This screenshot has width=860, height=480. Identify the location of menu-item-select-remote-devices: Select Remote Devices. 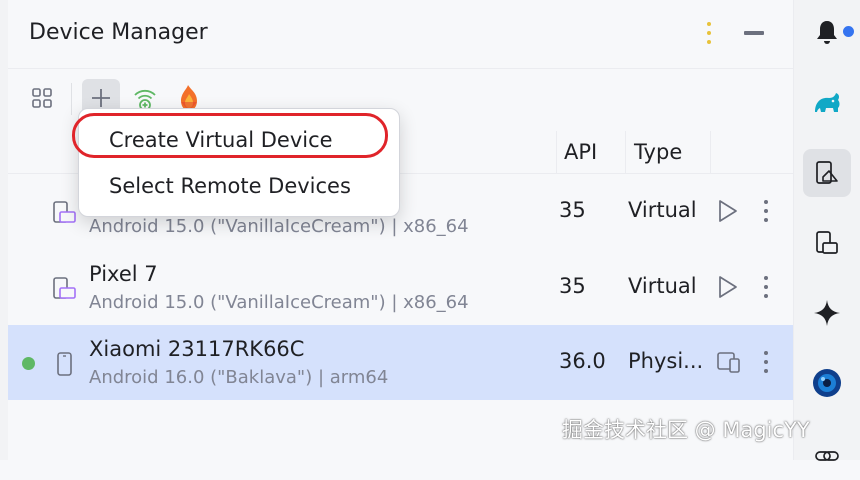
(230, 186).